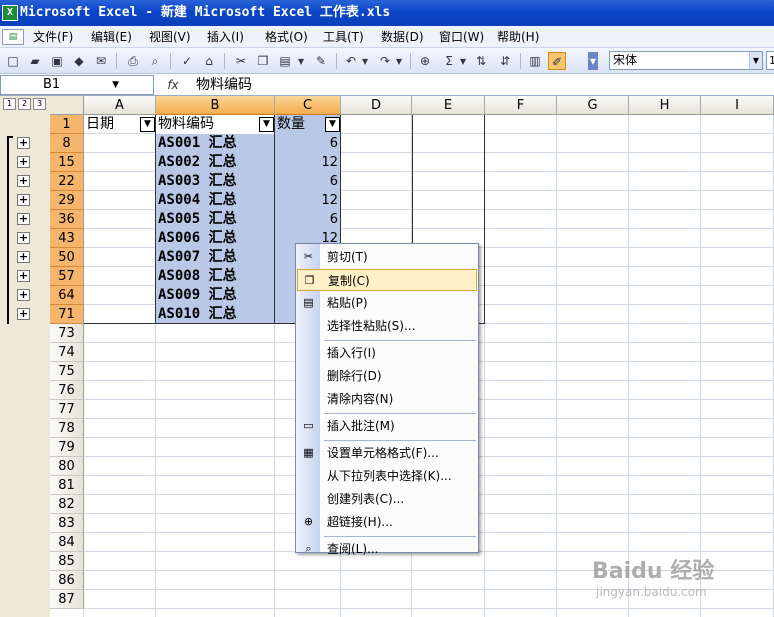 The image size is (774, 617). I want to click on column-header-a: A, so click(120, 105).